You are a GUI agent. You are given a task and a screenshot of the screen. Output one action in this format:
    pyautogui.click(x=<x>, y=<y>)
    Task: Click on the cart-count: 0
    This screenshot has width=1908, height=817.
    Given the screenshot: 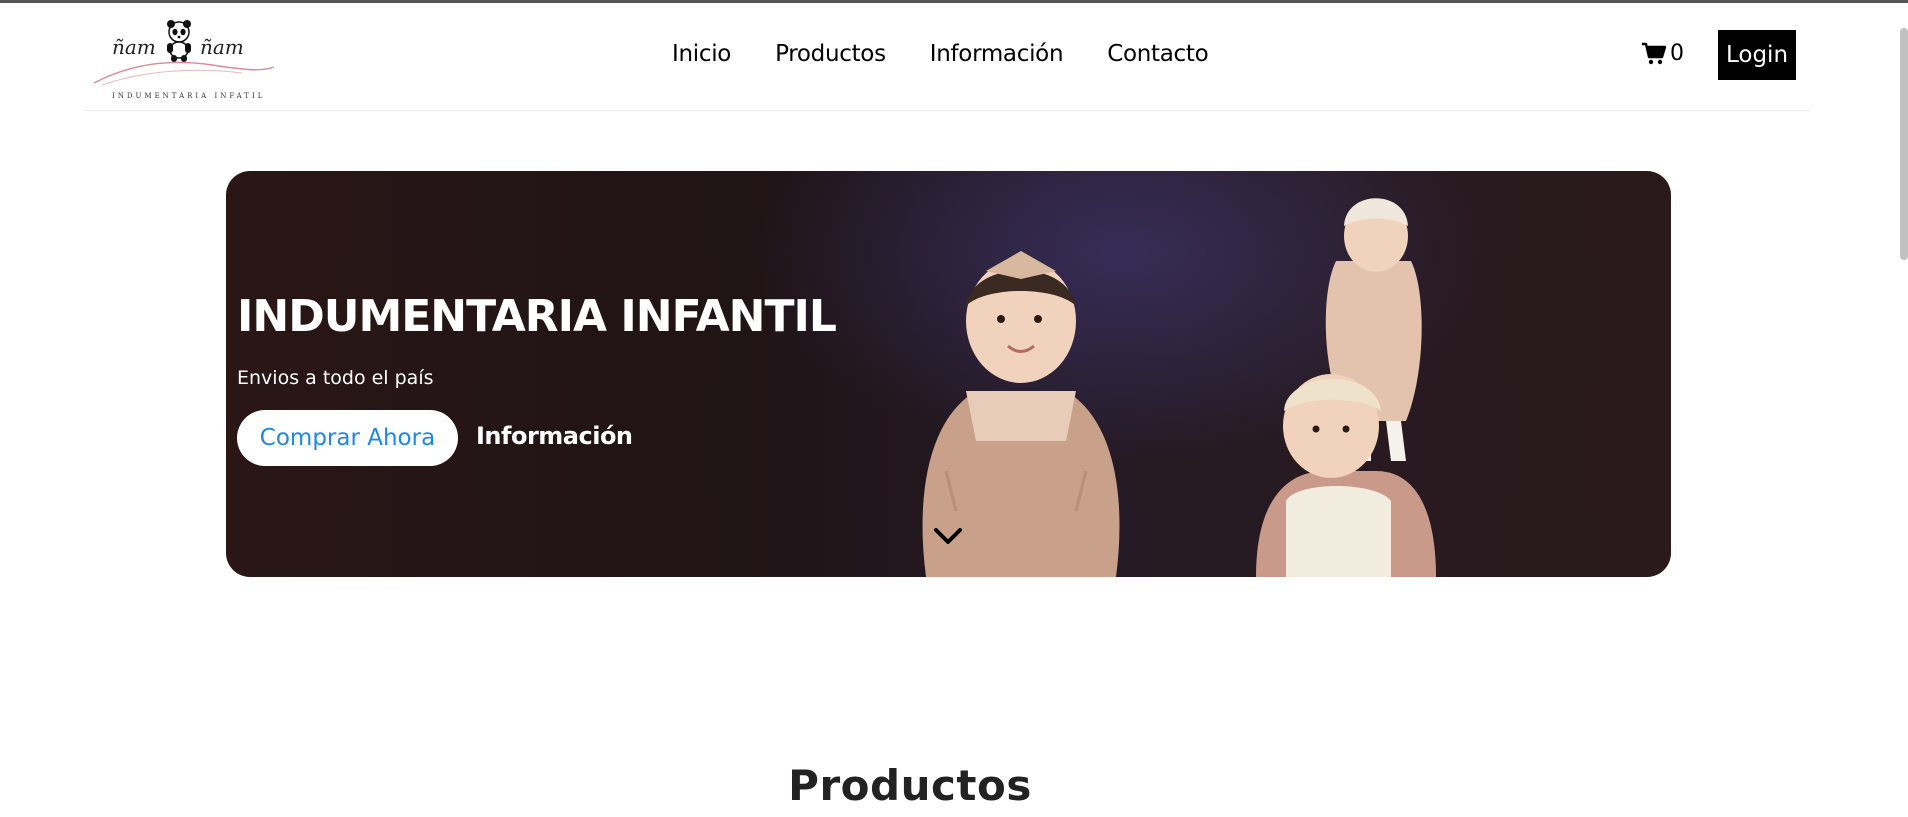 What is the action you would take?
    pyautogui.click(x=1677, y=53)
    